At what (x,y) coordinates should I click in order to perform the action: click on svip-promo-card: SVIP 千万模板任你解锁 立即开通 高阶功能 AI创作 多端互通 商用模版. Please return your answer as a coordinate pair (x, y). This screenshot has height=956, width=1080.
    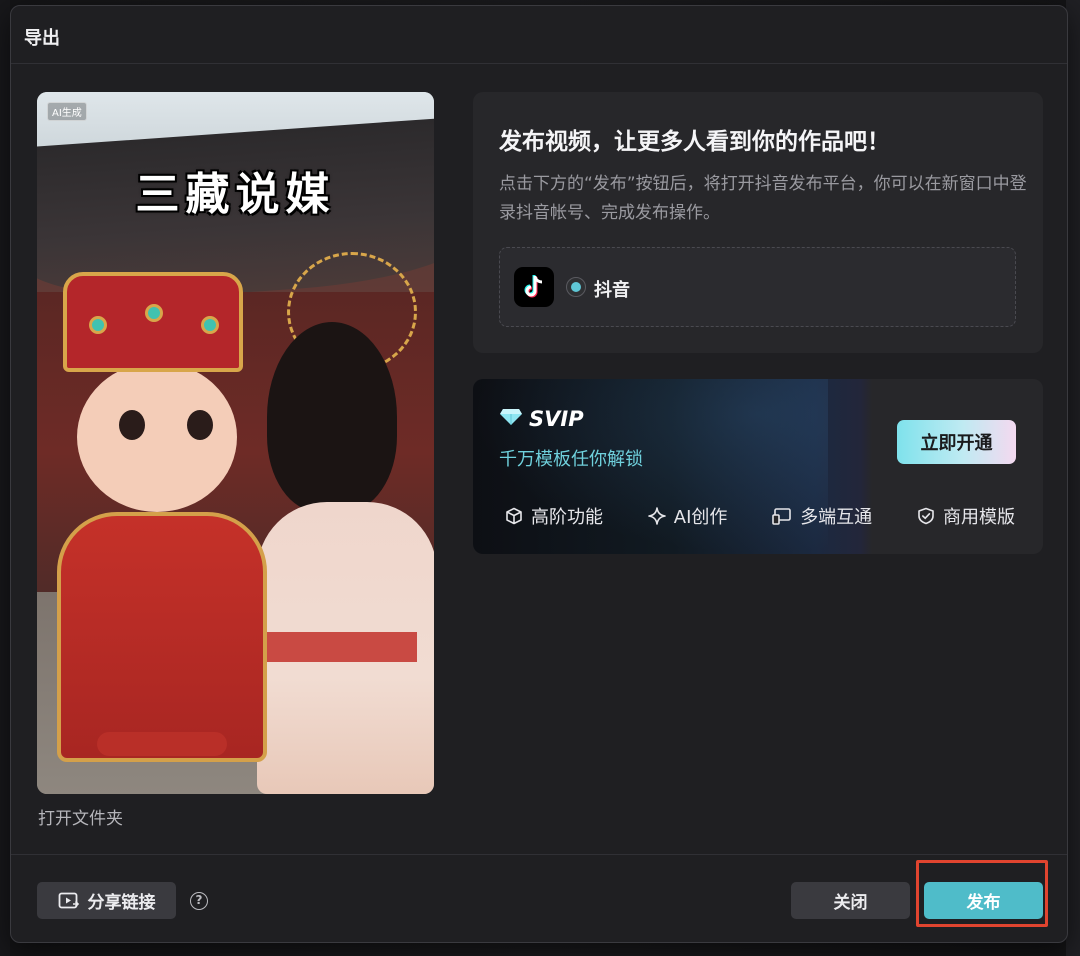
    Looking at the image, I should click on (758, 466).